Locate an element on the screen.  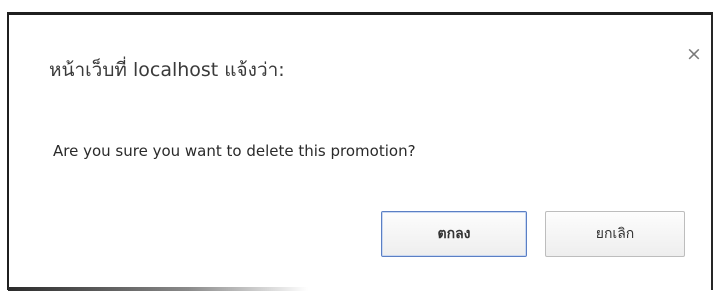
ok-button: ตกลง is located at coordinates (454, 234).